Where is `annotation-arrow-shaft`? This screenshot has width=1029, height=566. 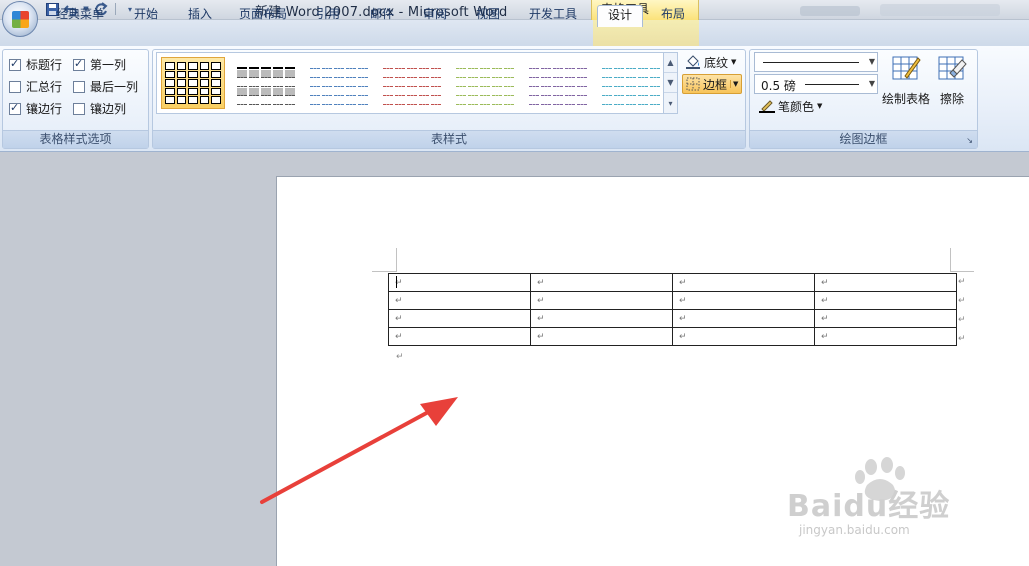 annotation-arrow-shaft is located at coordinates (347, 456).